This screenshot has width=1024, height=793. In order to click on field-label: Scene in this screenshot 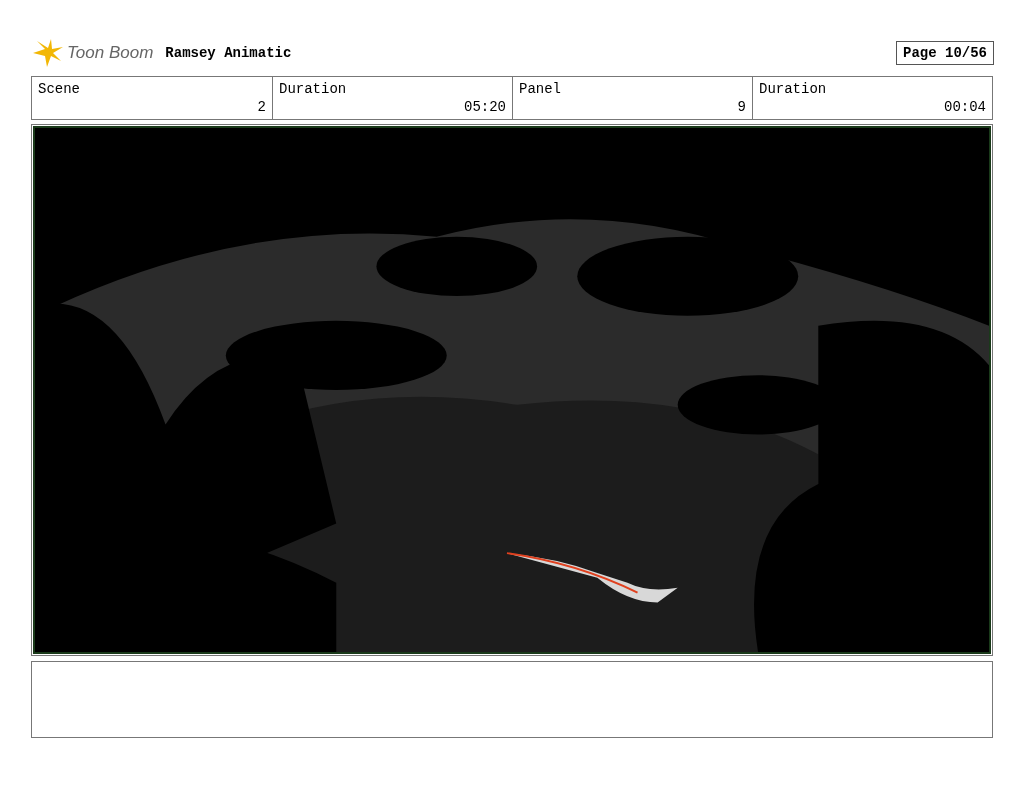, I will do `click(59, 89)`.